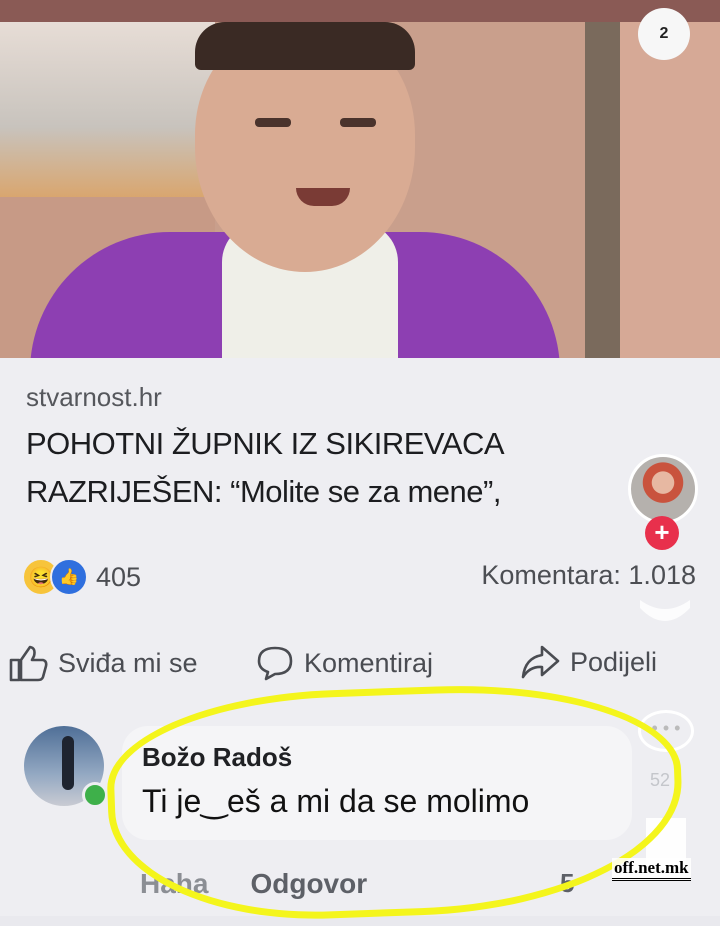 The image size is (720, 926). What do you see at coordinates (664, 34) in the screenshot?
I see `chapter-badge-icon: 2` at bounding box center [664, 34].